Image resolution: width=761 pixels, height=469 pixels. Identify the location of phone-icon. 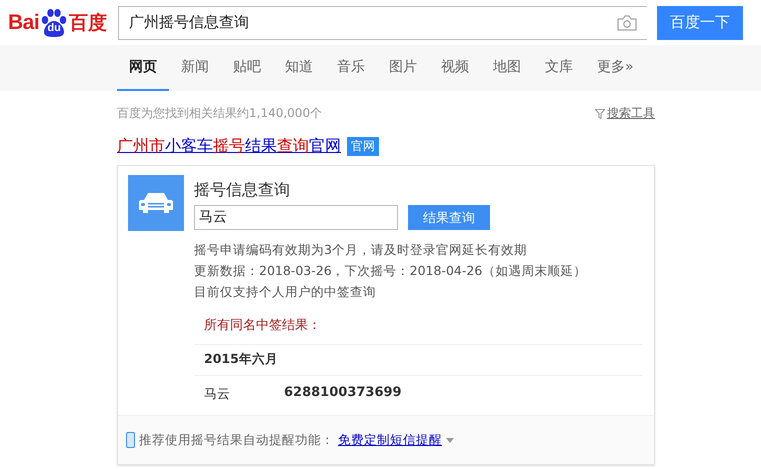
(130, 440).